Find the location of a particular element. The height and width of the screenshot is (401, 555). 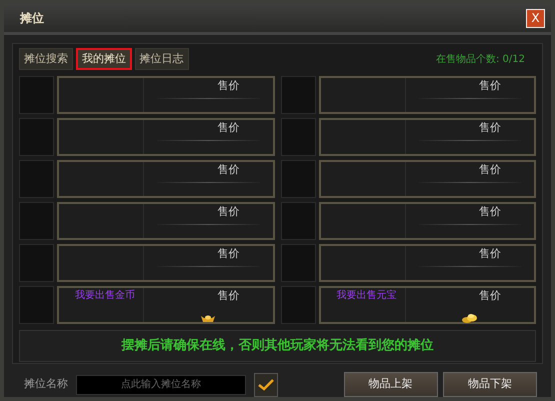

tab: 我的摊位 is located at coordinates (104, 59).